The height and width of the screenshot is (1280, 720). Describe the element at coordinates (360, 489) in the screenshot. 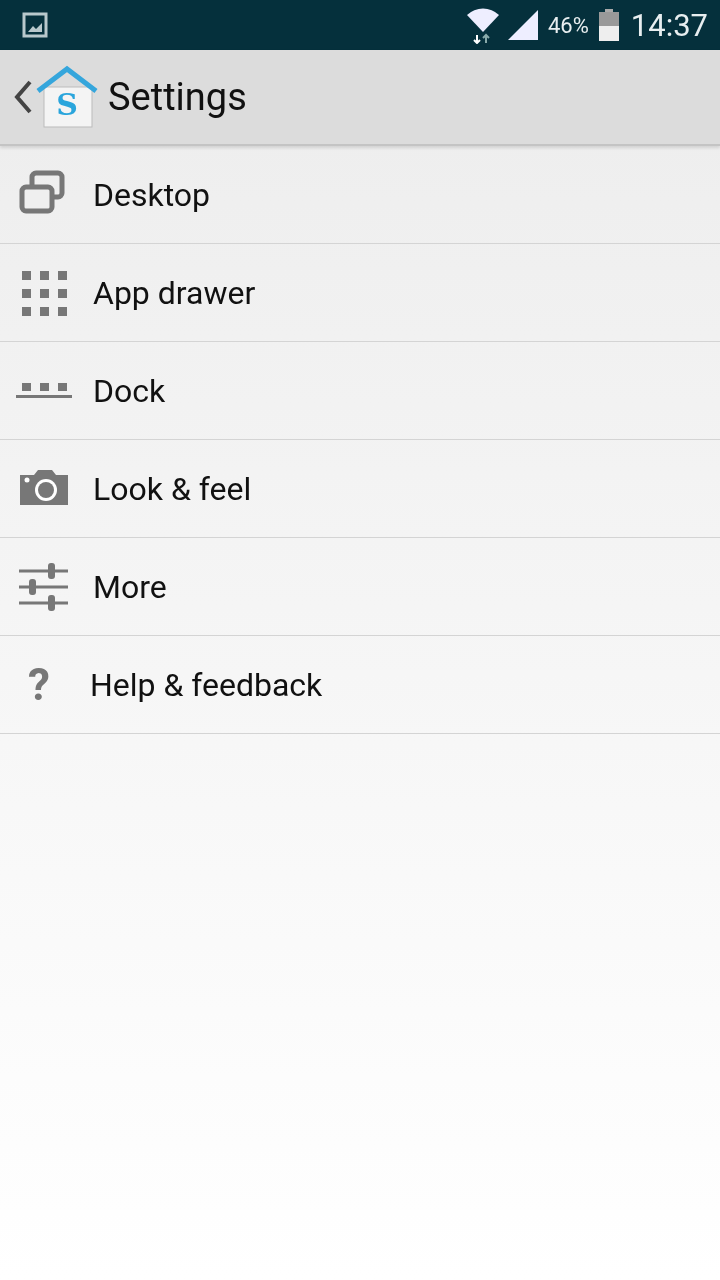

I see `settings-item: Look & feel` at that location.